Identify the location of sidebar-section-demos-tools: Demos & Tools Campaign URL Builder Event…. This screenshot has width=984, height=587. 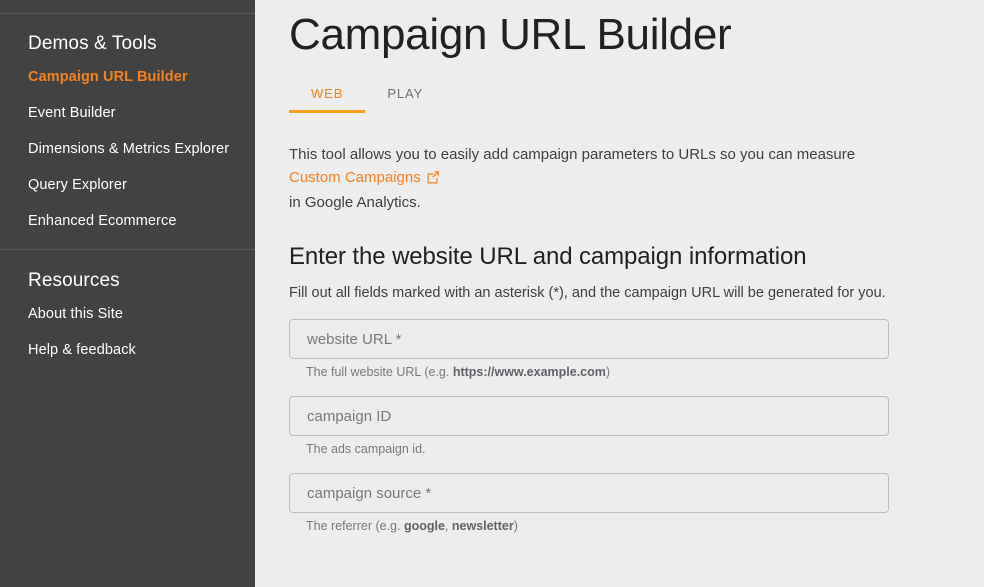
(127, 126).